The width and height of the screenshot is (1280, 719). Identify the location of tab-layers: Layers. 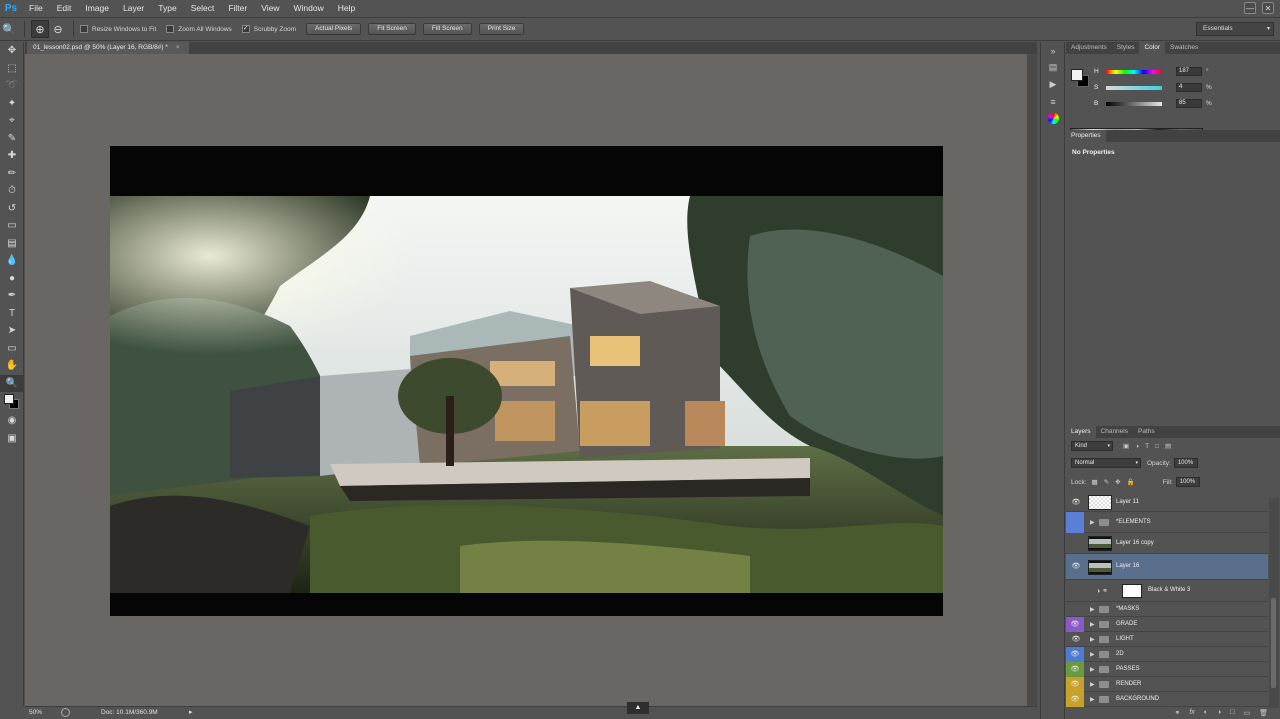
(1081, 432).